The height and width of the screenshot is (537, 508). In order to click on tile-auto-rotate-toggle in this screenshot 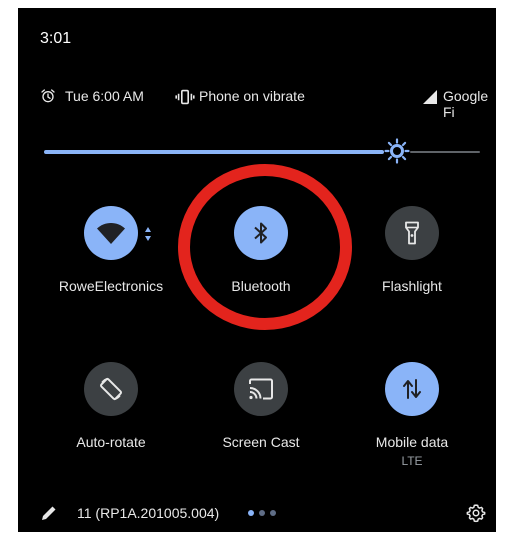, I will do `click(111, 389)`.